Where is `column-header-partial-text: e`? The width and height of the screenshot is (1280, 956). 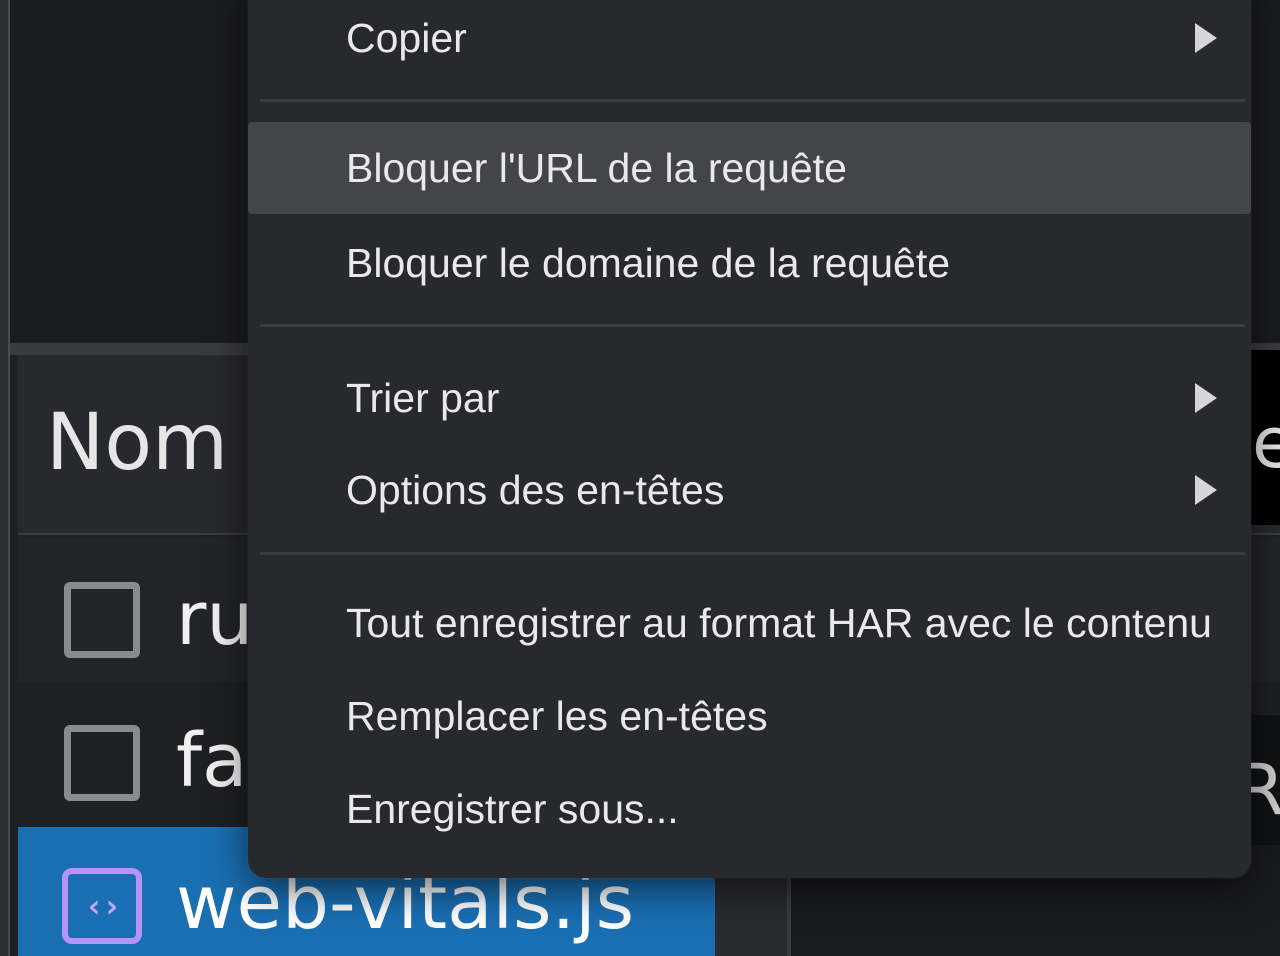
column-header-partial-text: e is located at coordinates (1266, 443).